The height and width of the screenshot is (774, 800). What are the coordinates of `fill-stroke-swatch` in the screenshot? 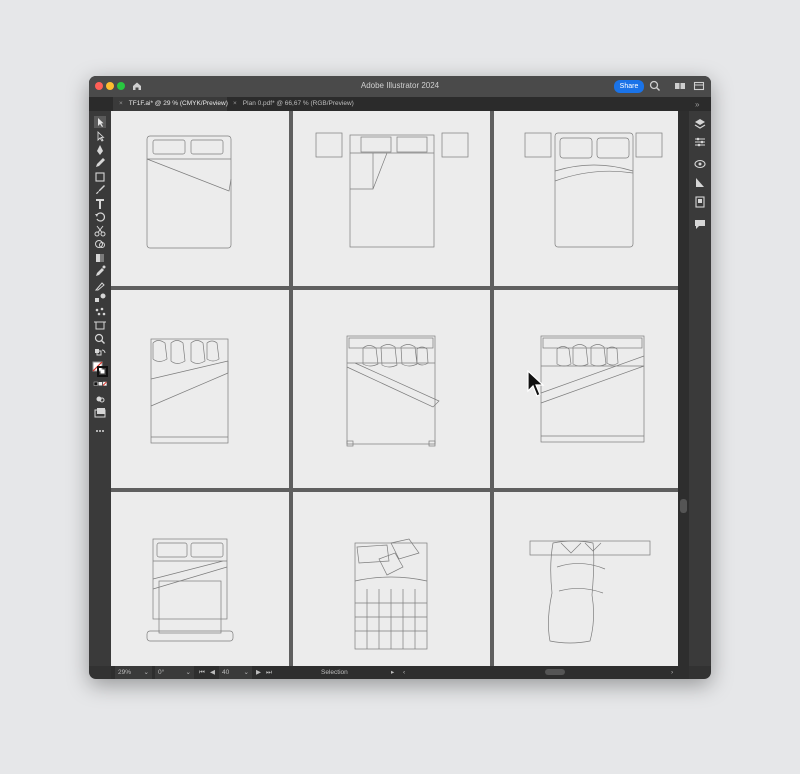 It's located at (100, 369).